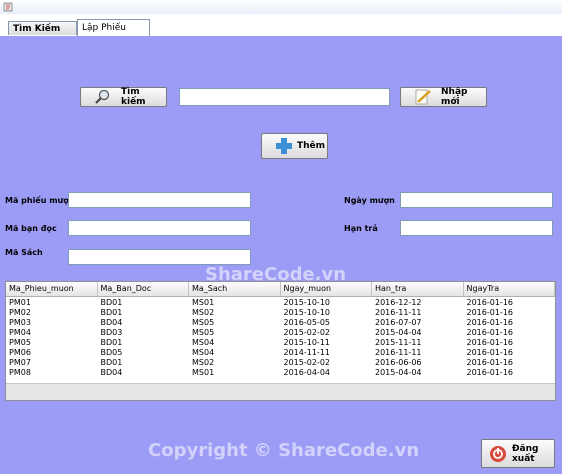  I want to click on ma-ban-doc-field, so click(159, 228).